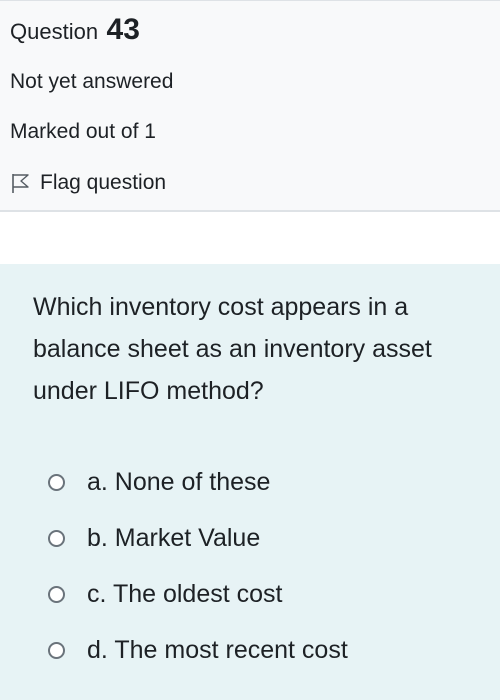 The image size is (500, 700). What do you see at coordinates (20, 183) in the screenshot?
I see `flag-icon` at bounding box center [20, 183].